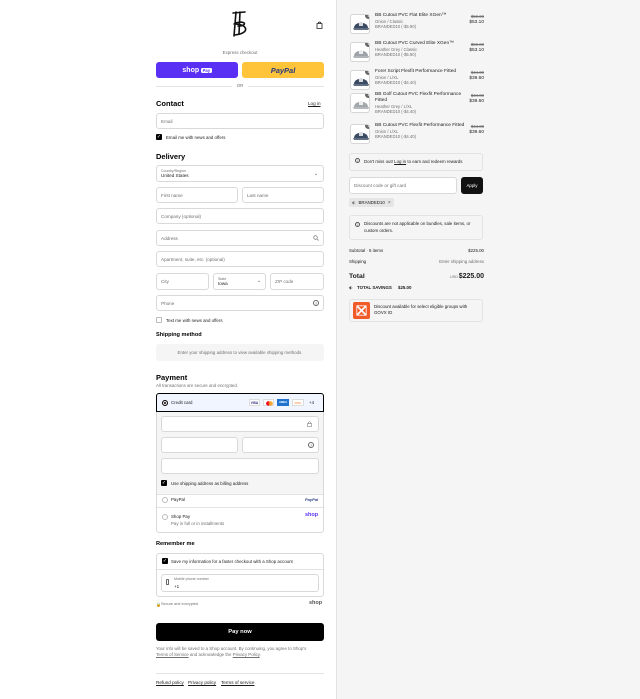 This screenshot has height=699, width=640. I want to click on shop-logo-icon: shop, so click(316, 603).